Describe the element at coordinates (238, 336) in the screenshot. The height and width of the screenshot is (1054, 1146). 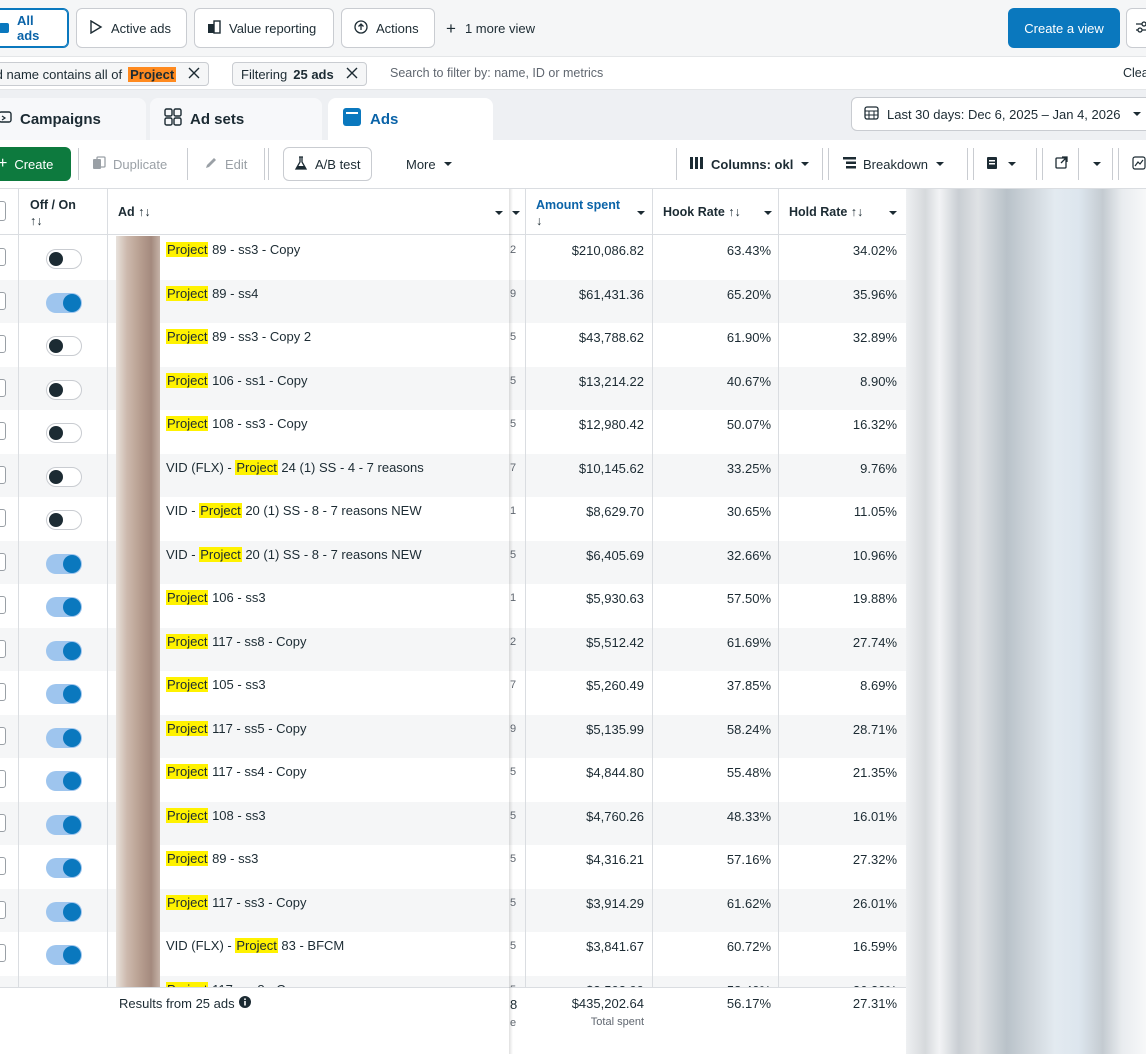
I see `ad-name: Project 89 - ss3 - Copy 2` at that location.